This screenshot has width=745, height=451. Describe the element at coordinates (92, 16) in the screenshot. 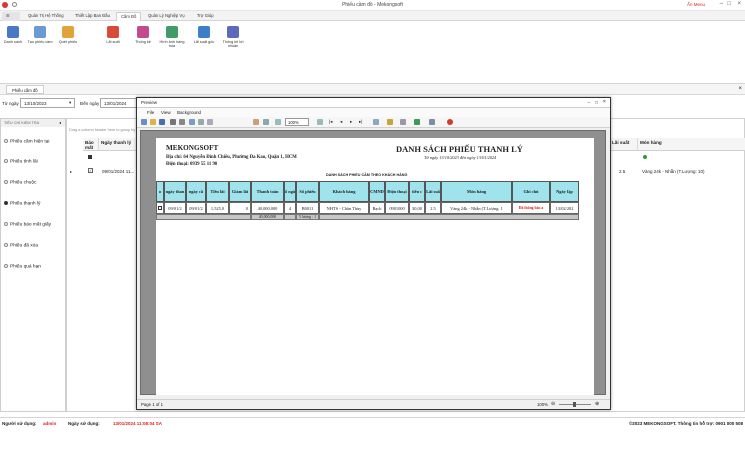

I see `tab-thiet-lap: Thiết Lập Ban Đầu` at that location.